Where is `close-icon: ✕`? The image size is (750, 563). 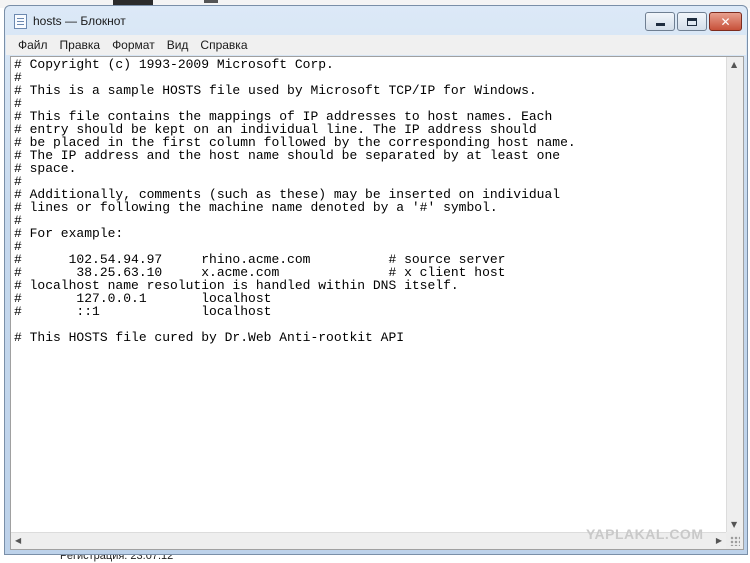
close-icon: ✕ is located at coordinates (725, 21).